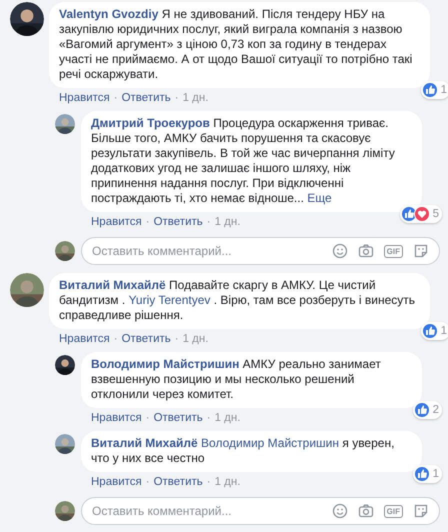 The width and height of the screenshot is (448, 532). Describe the element at coordinates (427, 410) in the screenshot. I see `reaction-badge: 2` at that location.